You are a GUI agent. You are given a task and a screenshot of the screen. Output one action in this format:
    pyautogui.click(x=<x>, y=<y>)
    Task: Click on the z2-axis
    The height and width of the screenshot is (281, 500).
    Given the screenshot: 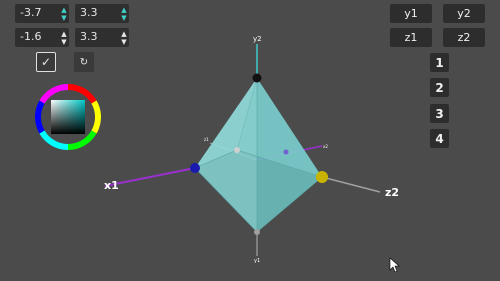 What is the action you would take?
    pyautogui.click(x=351, y=184)
    